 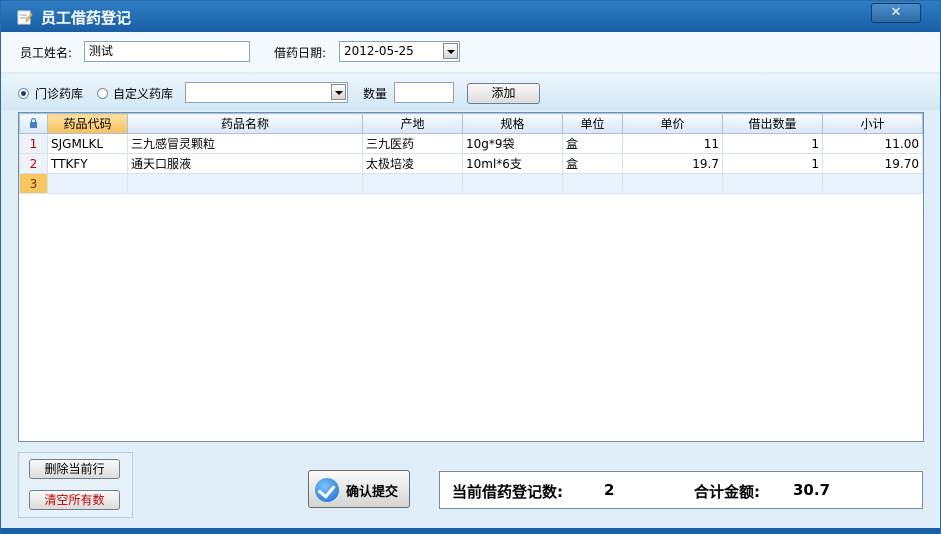 What do you see at coordinates (33, 183) in the screenshot?
I see `row-number: 3` at bounding box center [33, 183].